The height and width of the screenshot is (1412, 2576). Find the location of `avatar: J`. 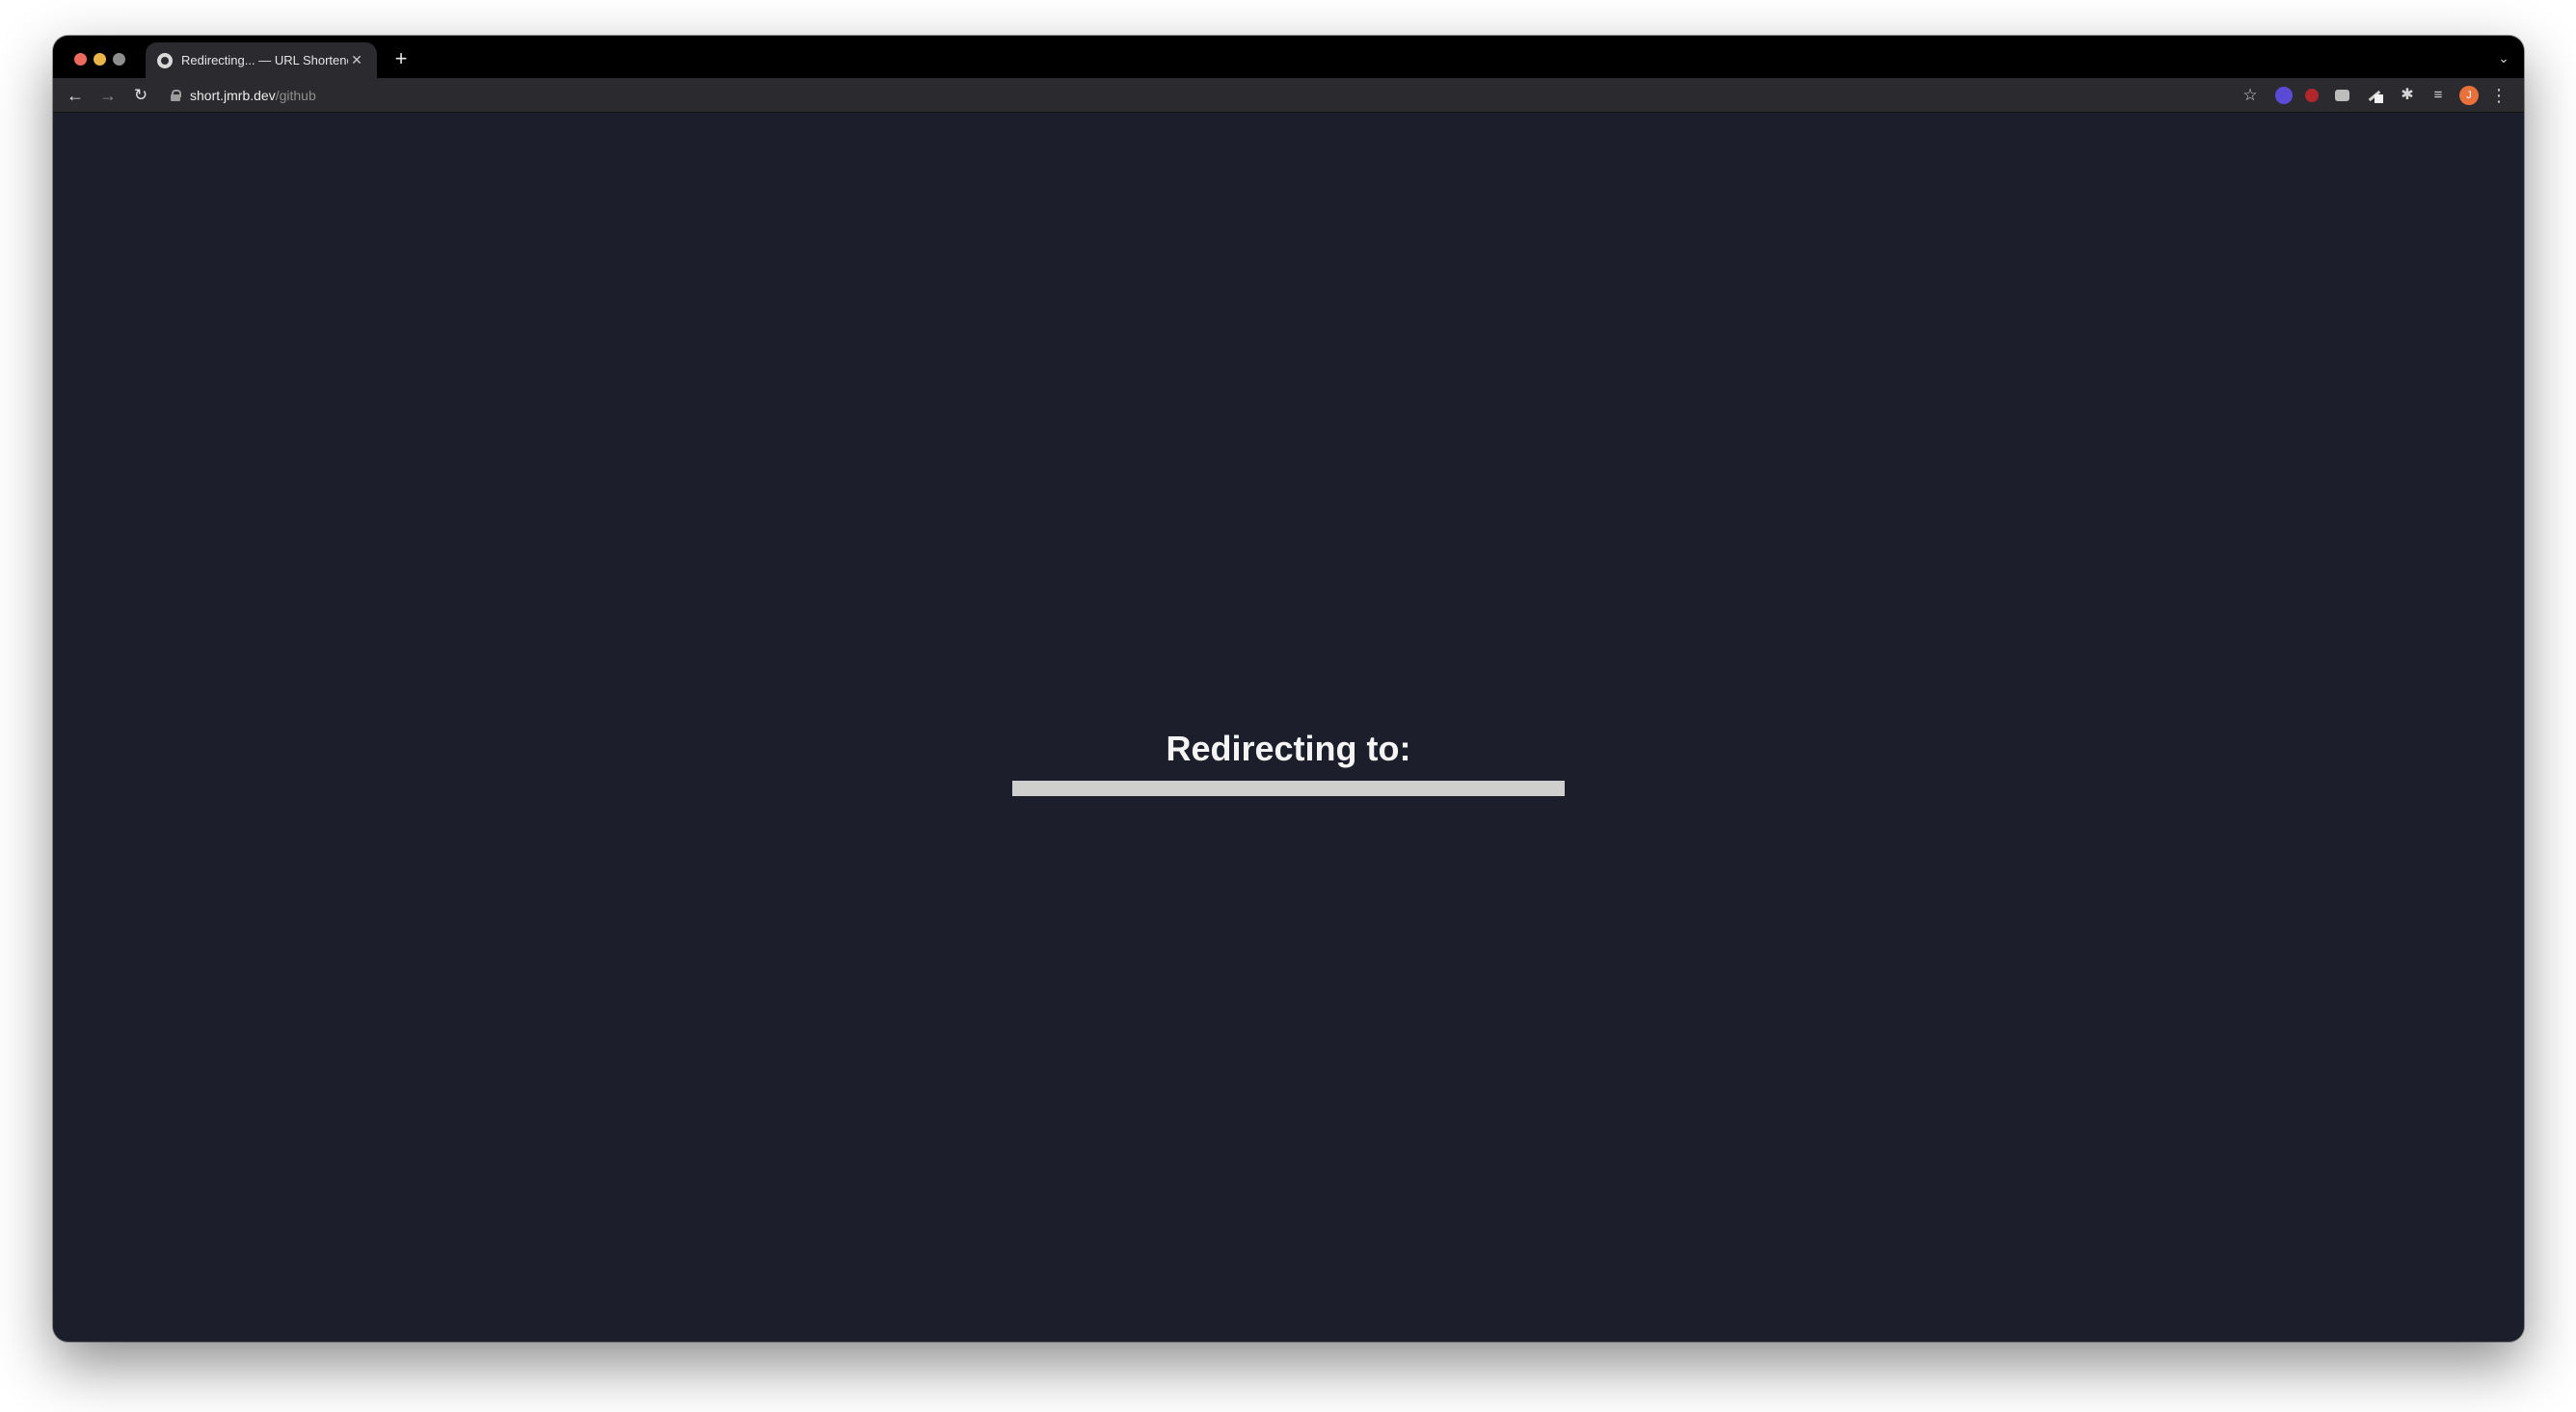

avatar: J is located at coordinates (2469, 95).